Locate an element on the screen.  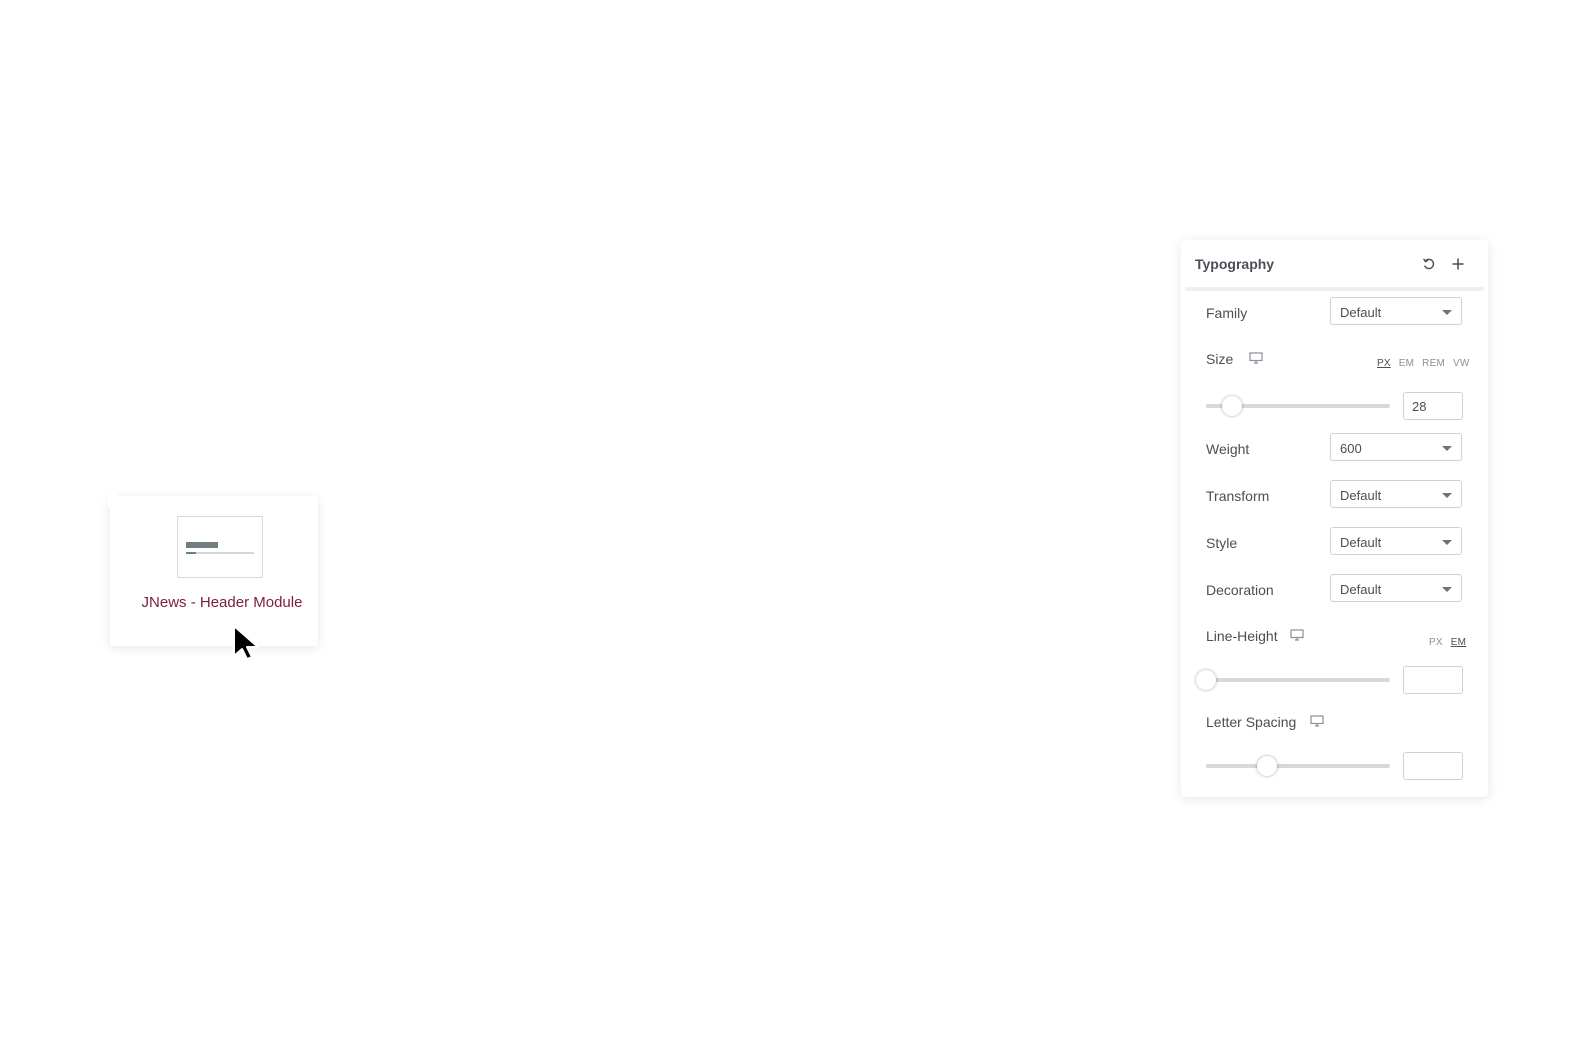
size-units: PX EM REM VW is located at coordinates (1419, 363).